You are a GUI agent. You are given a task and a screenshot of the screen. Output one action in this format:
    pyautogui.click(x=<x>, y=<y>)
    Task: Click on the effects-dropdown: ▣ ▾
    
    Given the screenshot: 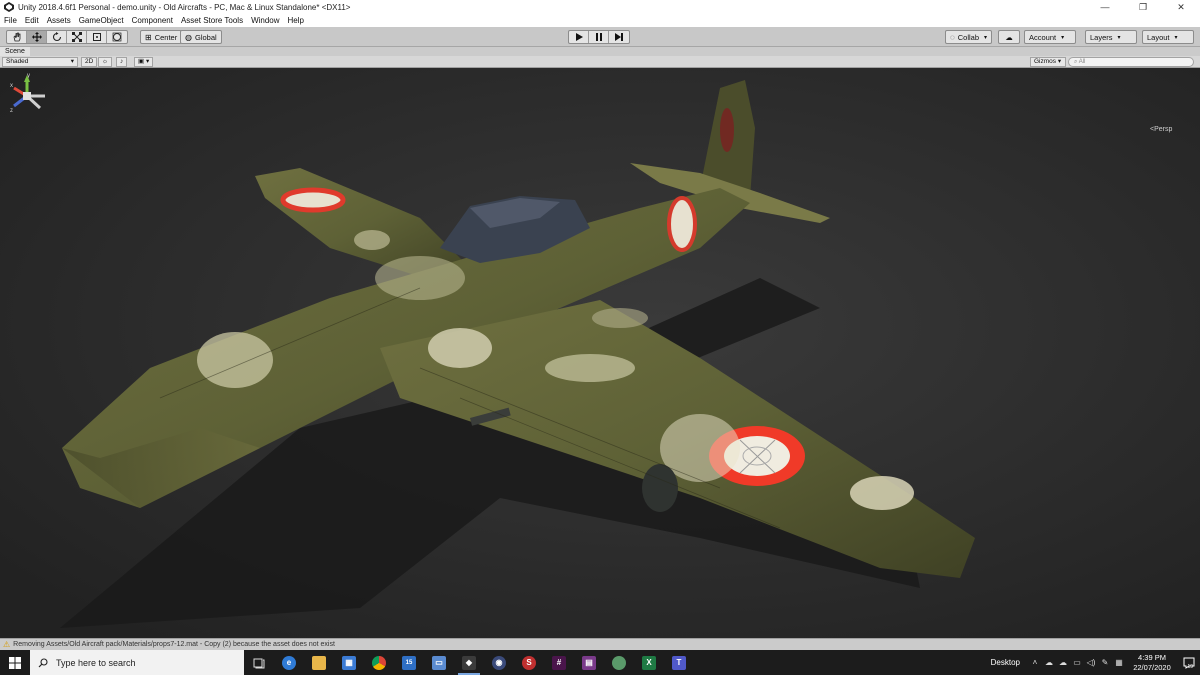 What is the action you would take?
    pyautogui.click(x=144, y=62)
    